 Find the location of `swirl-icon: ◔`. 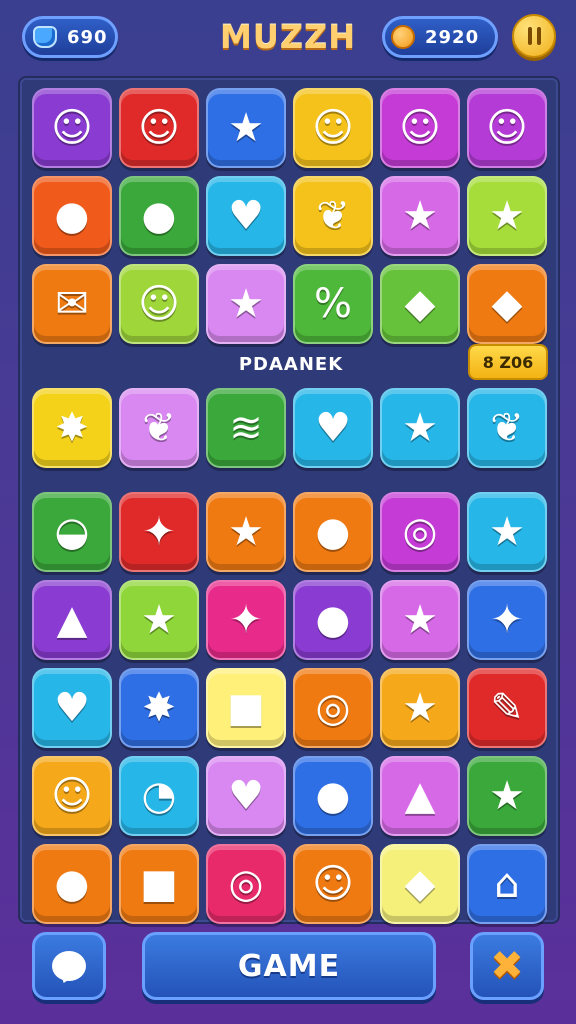

swirl-icon: ◔ is located at coordinates (159, 796).